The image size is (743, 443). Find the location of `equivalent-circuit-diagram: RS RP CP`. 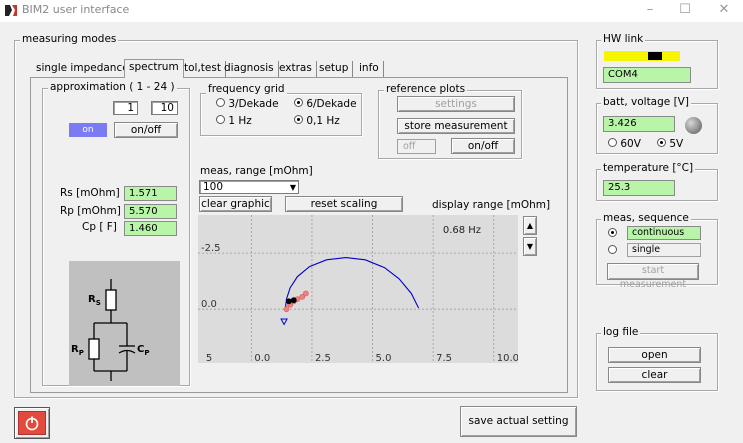

equivalent-circuit-diagram: RS RP CP is located at coordinates (124, 323).